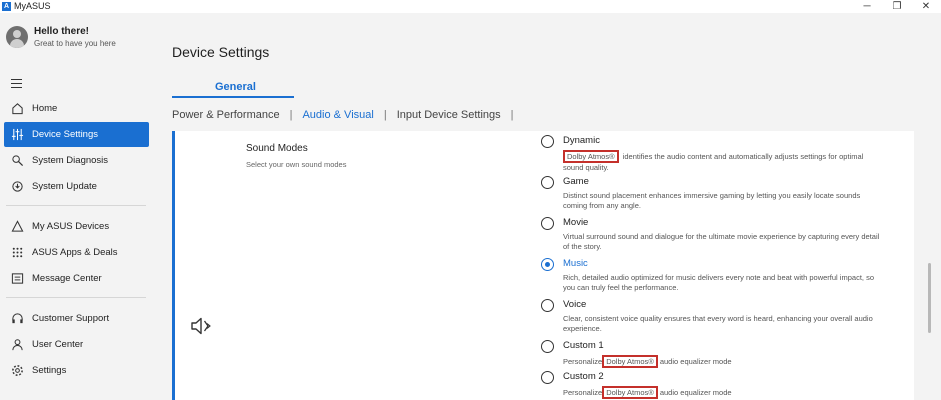 The width and height of the screenshot is (941, 400). I want to click on subtab-power-performance: Power & Performance, so click(226, 115).